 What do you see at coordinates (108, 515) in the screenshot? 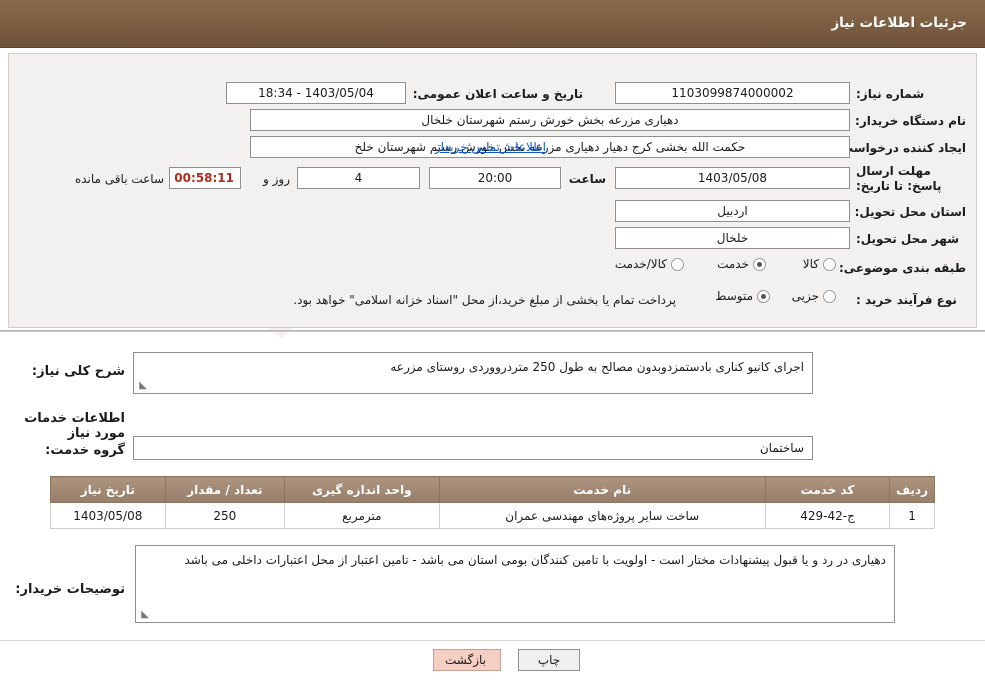
I see `cell-date: 1403/05/08` at bounding box center [108, 515].